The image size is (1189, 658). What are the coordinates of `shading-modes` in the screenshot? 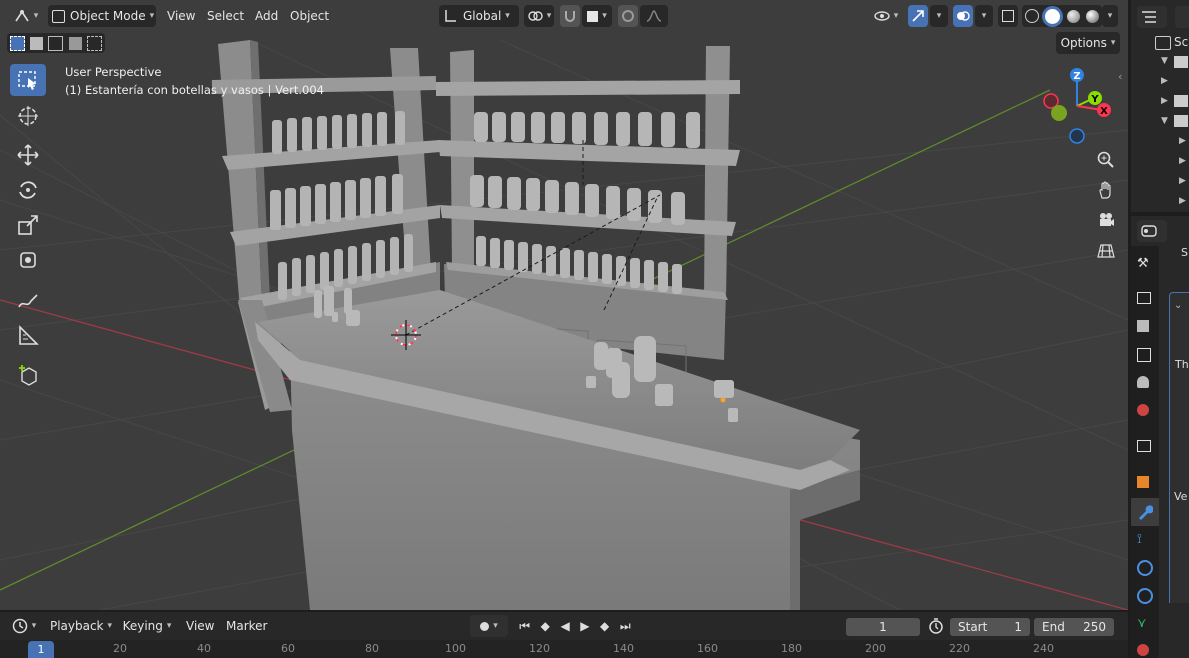 It's located at (1062, 16).